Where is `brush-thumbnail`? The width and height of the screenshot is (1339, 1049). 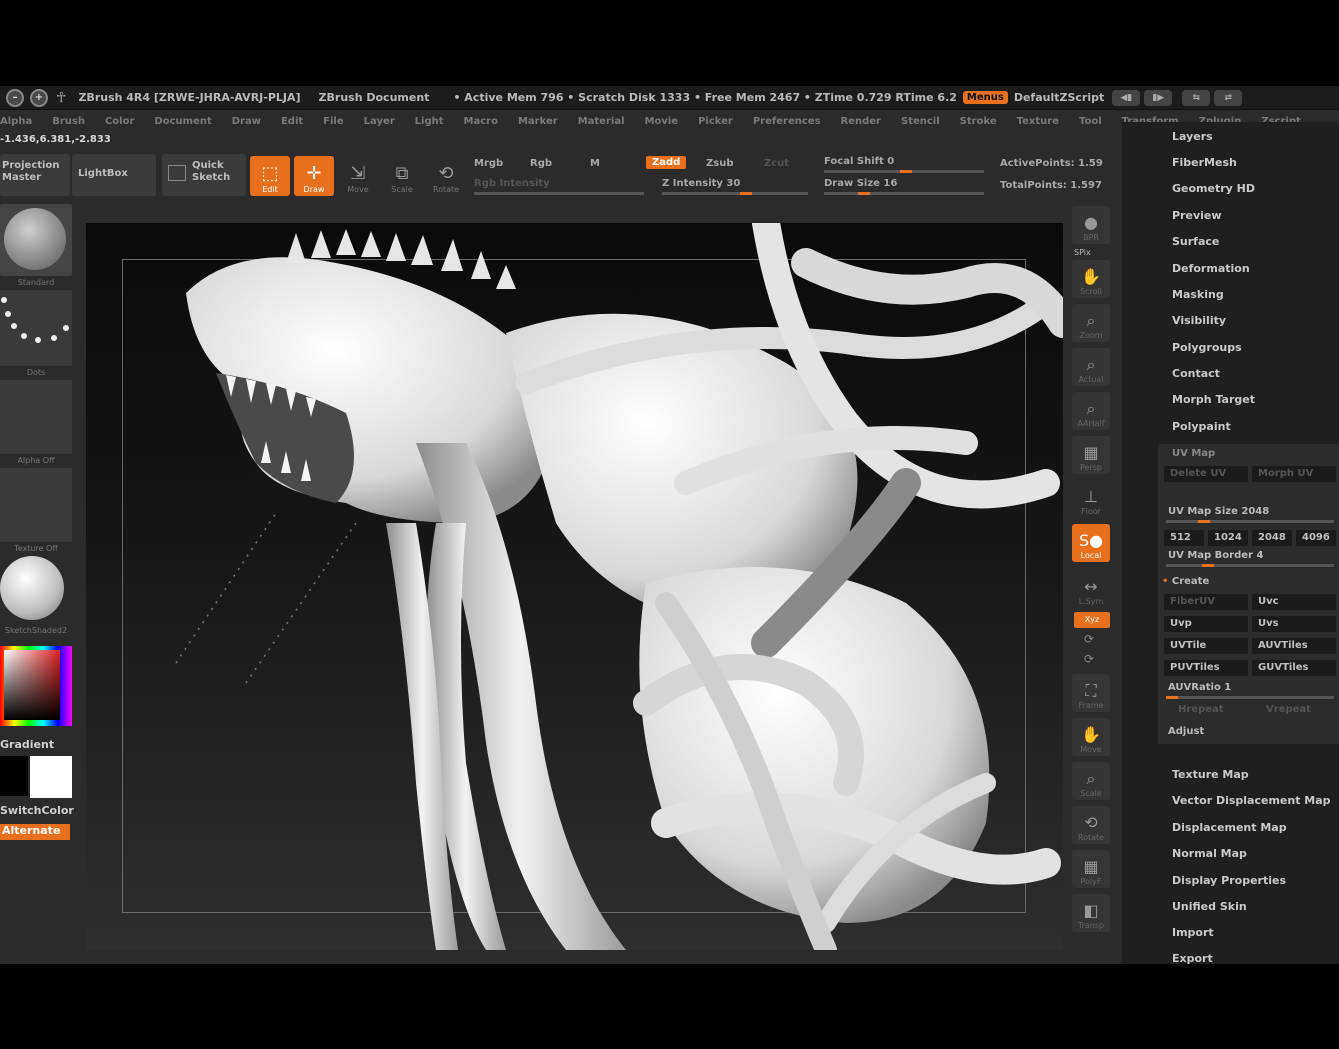
brush-thumbnail is located at coordinates (36, 240).